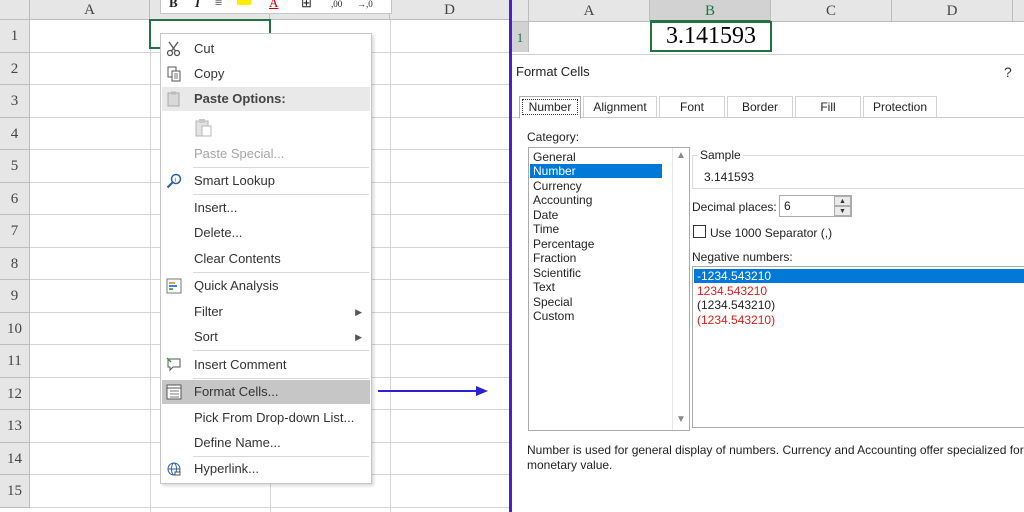 This screenshot has height=512, width=1024. Describe the element at coordinates (596, 157) in the screenshot. I see `list-item: General` at that location.